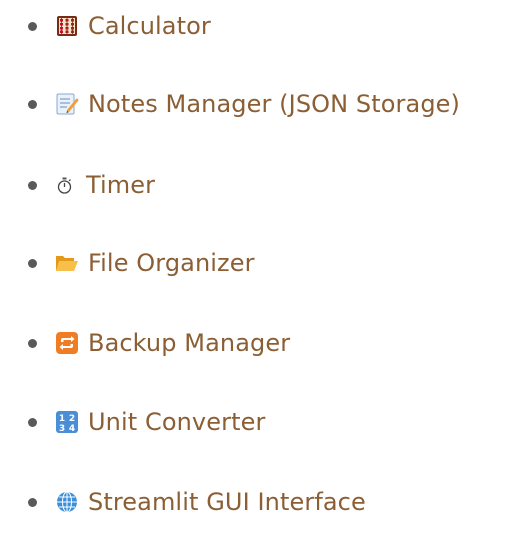 The image size is (518, 546). What do you see at coordinates (189, 343) in the screenshot?
I see `feature-label: Backup Manager` at bounding box center [189, 343].